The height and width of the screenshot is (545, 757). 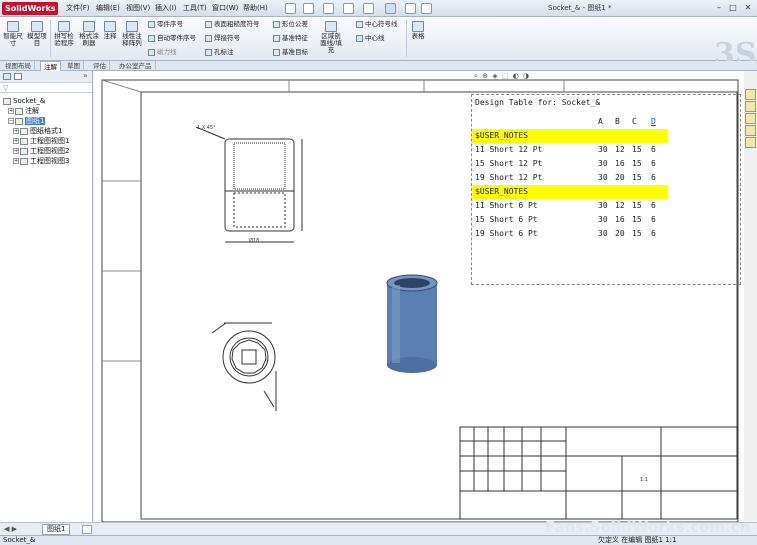 I want to click on magnetic-line-button: 磁力线, so click(x=162, y=52).